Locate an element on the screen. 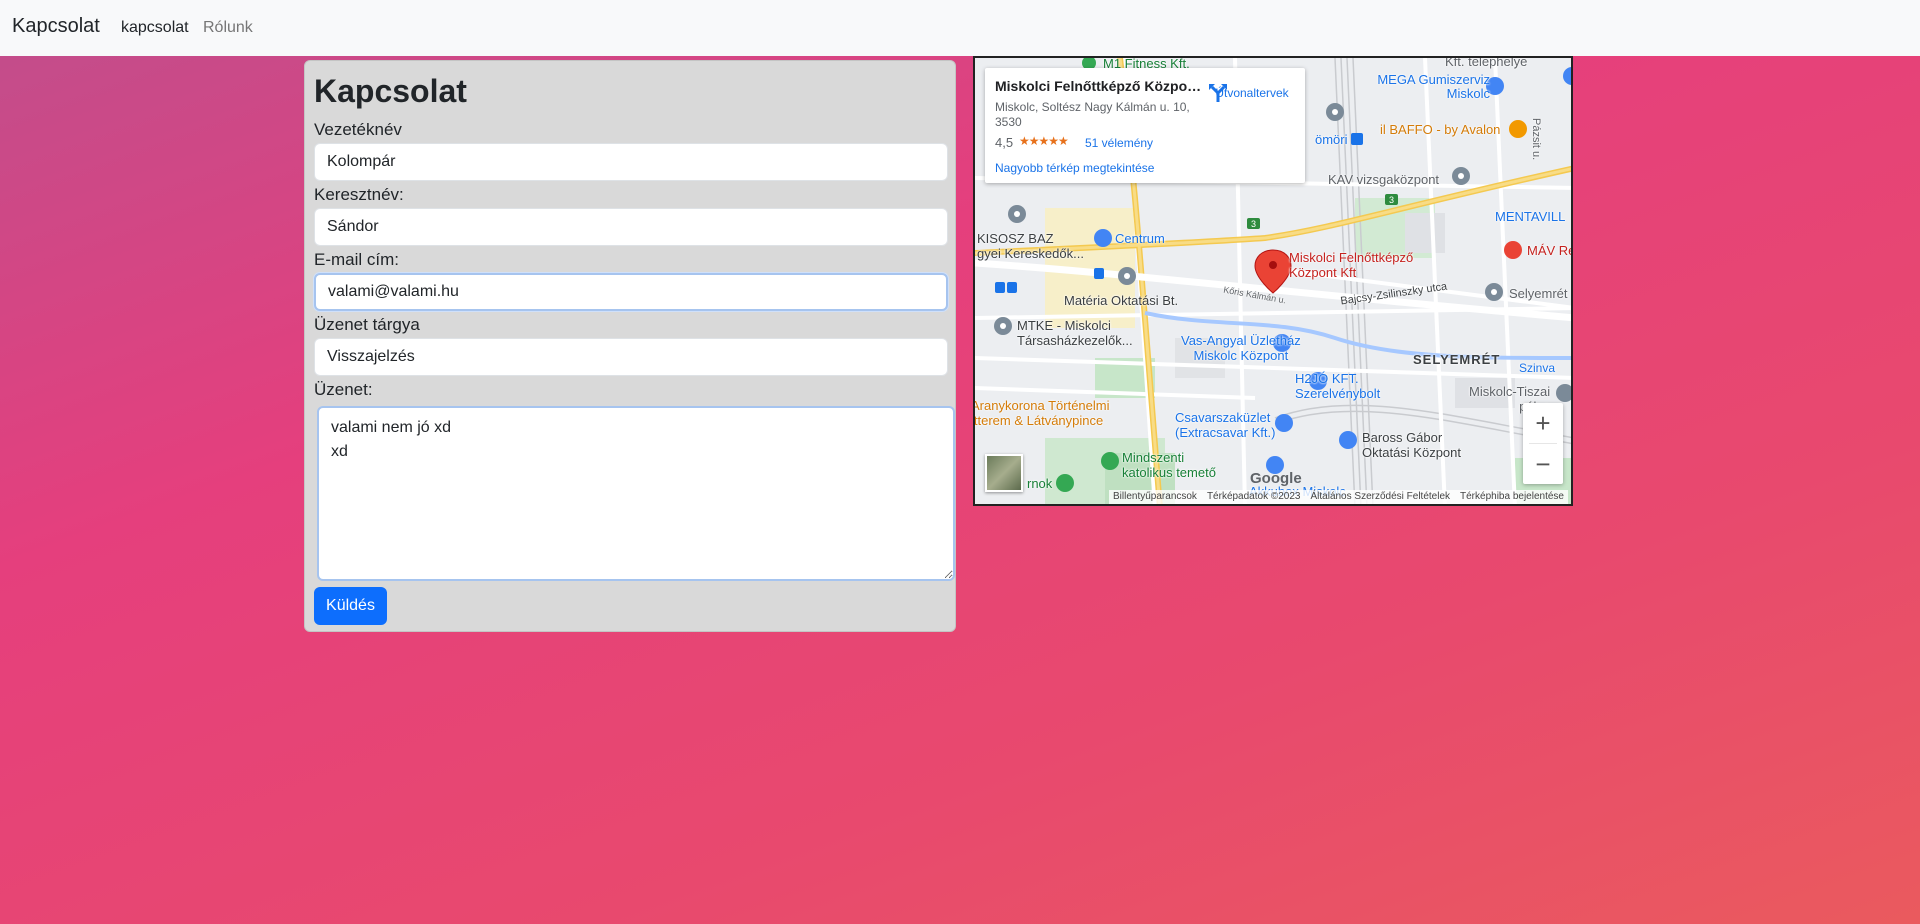  reviews-link: 51 vélemény is located at coordinates (1119, 143).